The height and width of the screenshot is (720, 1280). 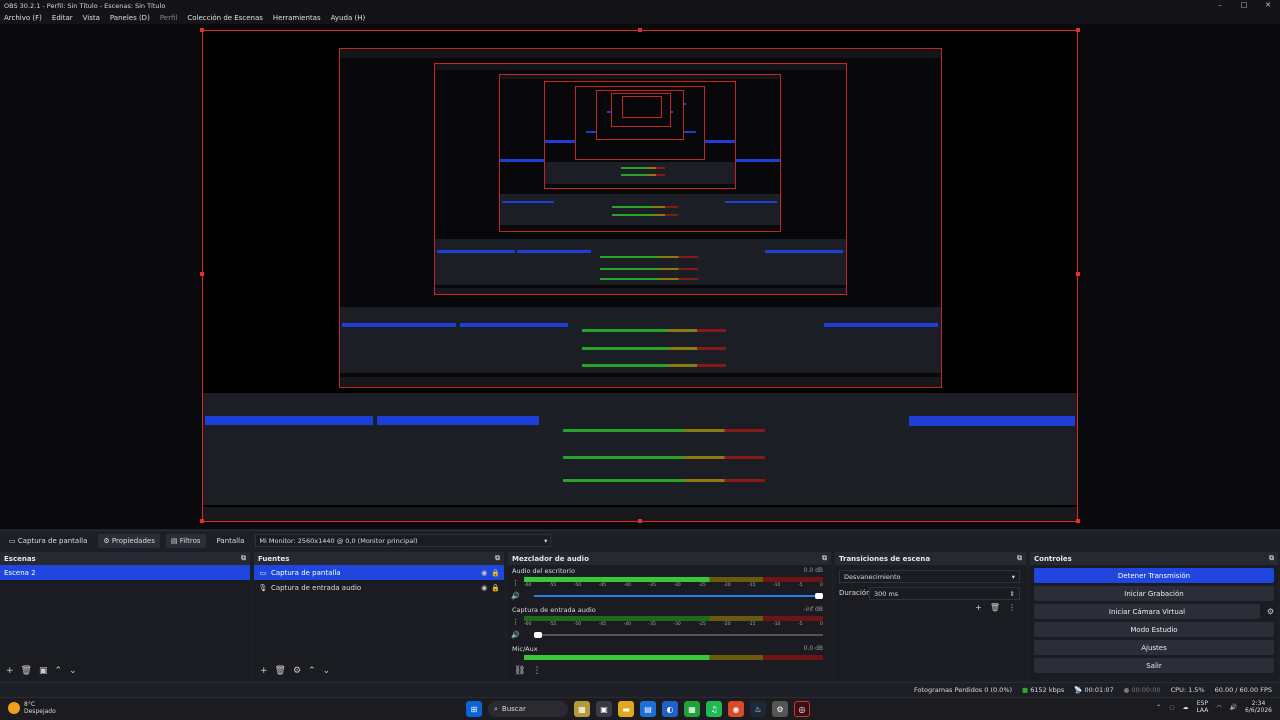 What do you see at coordinates (1185, 707) in the screenshot?
I see `cloud-icon: ☁` at bounding box center [1185, 707].